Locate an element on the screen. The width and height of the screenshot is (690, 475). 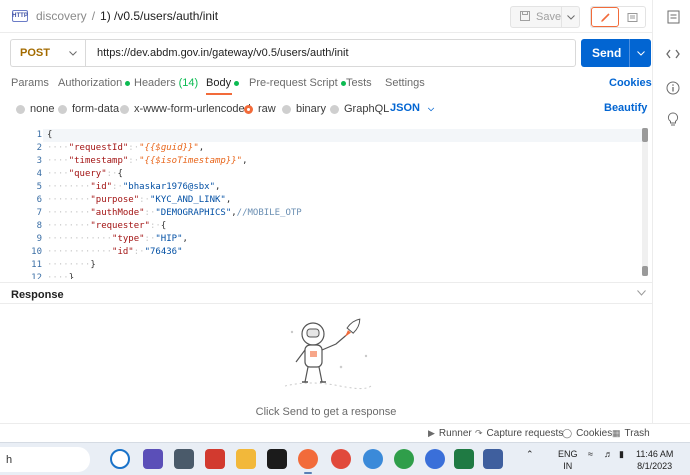
http-method-select: POST is located at coordinates (47, 53).